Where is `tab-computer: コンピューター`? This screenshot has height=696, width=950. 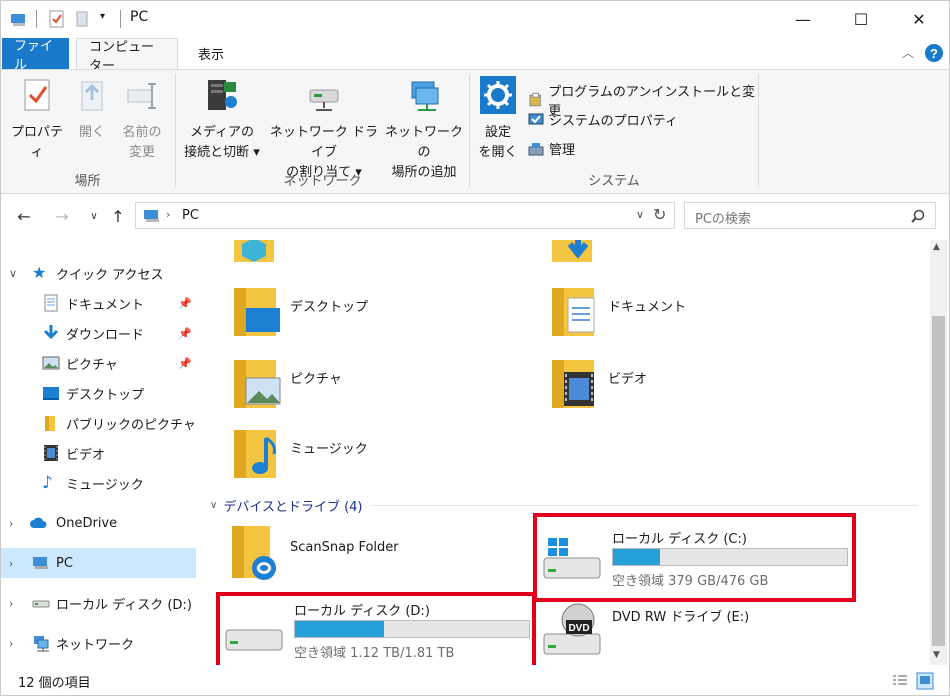 tab-computer: コンピューター is located at coordinates (127, 56).